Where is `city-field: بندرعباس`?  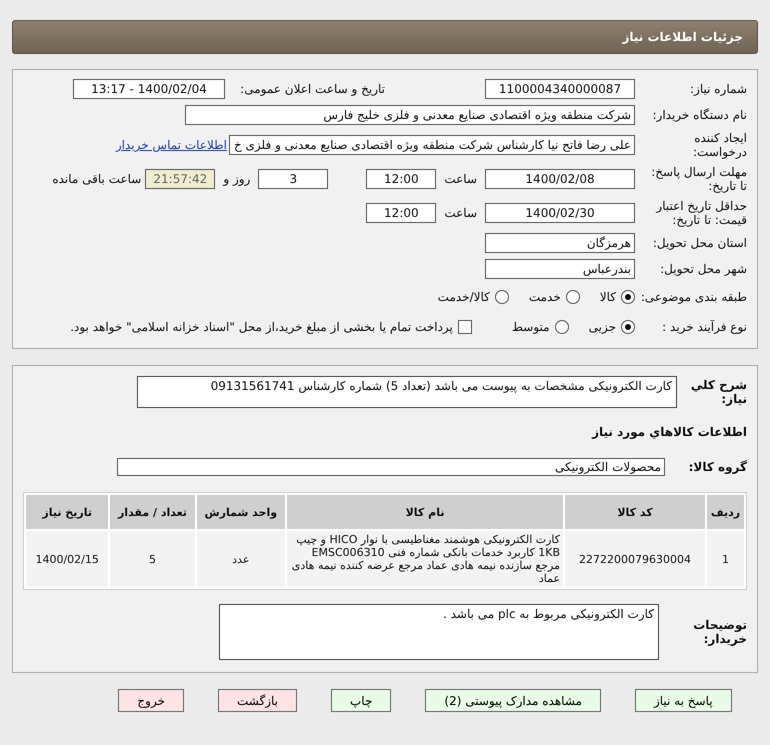
city-field: بندرعباس is located at coordinates (560, 269).